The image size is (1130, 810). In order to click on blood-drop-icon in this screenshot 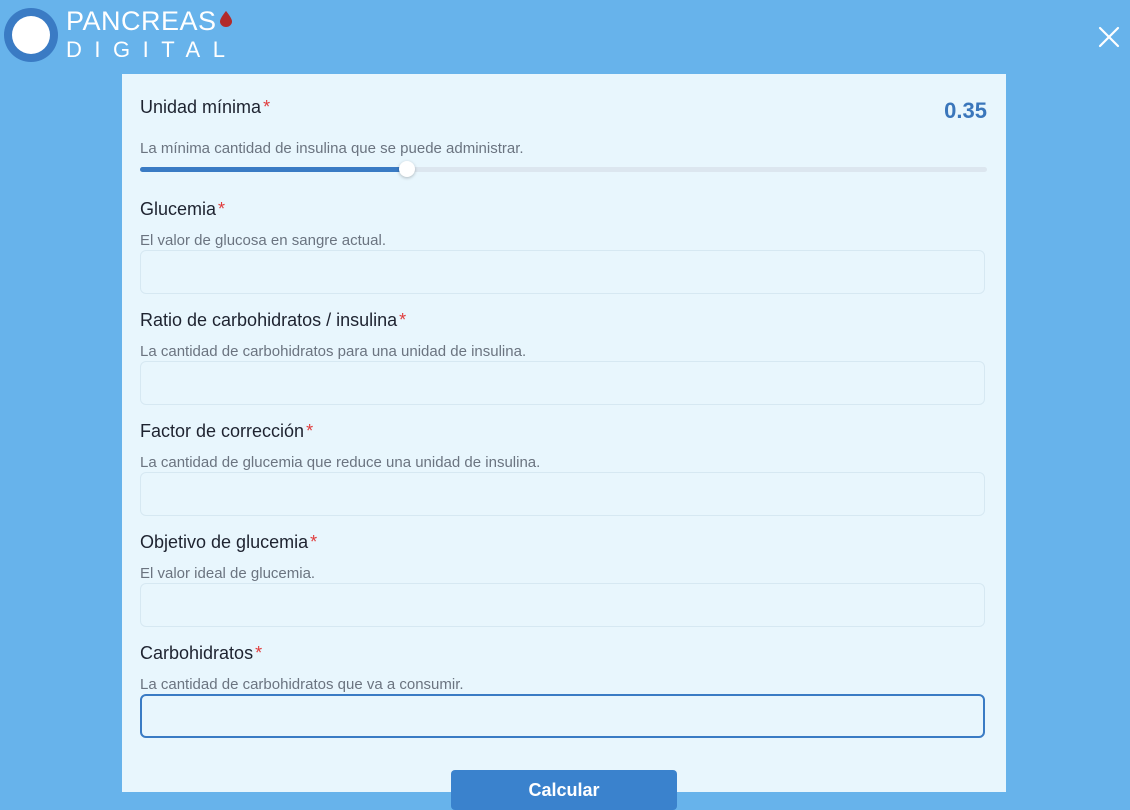, I will do `click(225, 19)`.